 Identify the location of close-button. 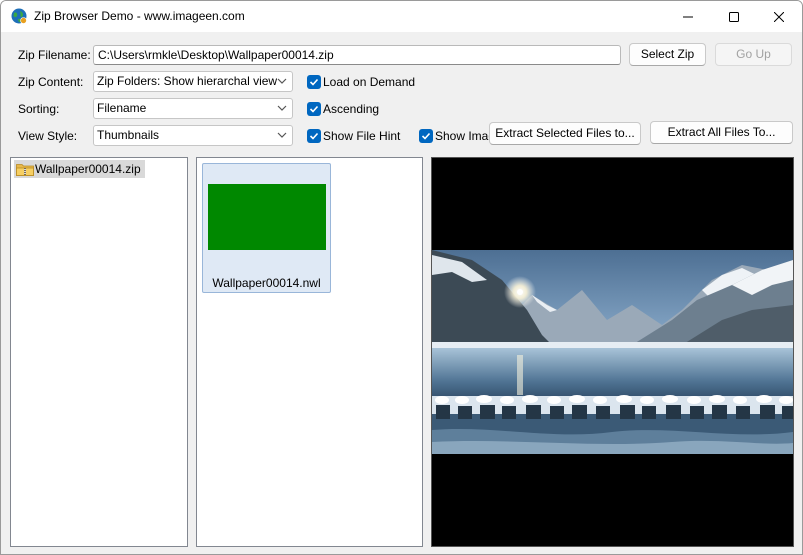
(779, 16).